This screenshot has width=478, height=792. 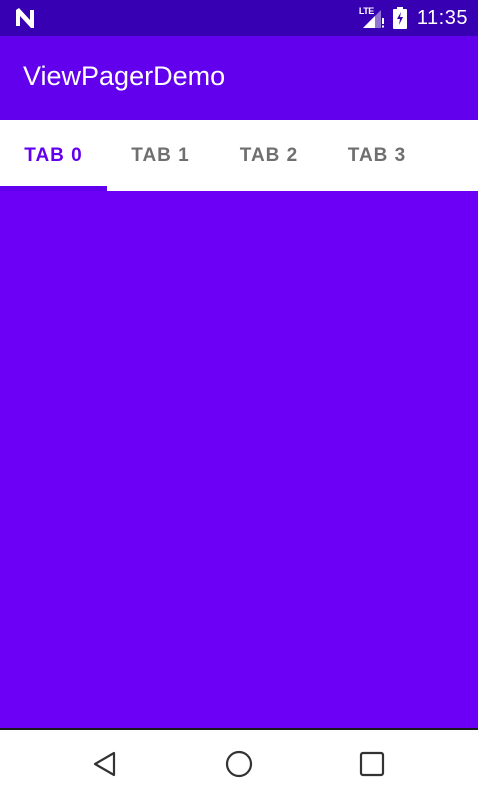 What do you see at coordinates (239, 18) in the screenshot?
I see `status-bar: LTE 11:35` at bounding box center [239, 18].